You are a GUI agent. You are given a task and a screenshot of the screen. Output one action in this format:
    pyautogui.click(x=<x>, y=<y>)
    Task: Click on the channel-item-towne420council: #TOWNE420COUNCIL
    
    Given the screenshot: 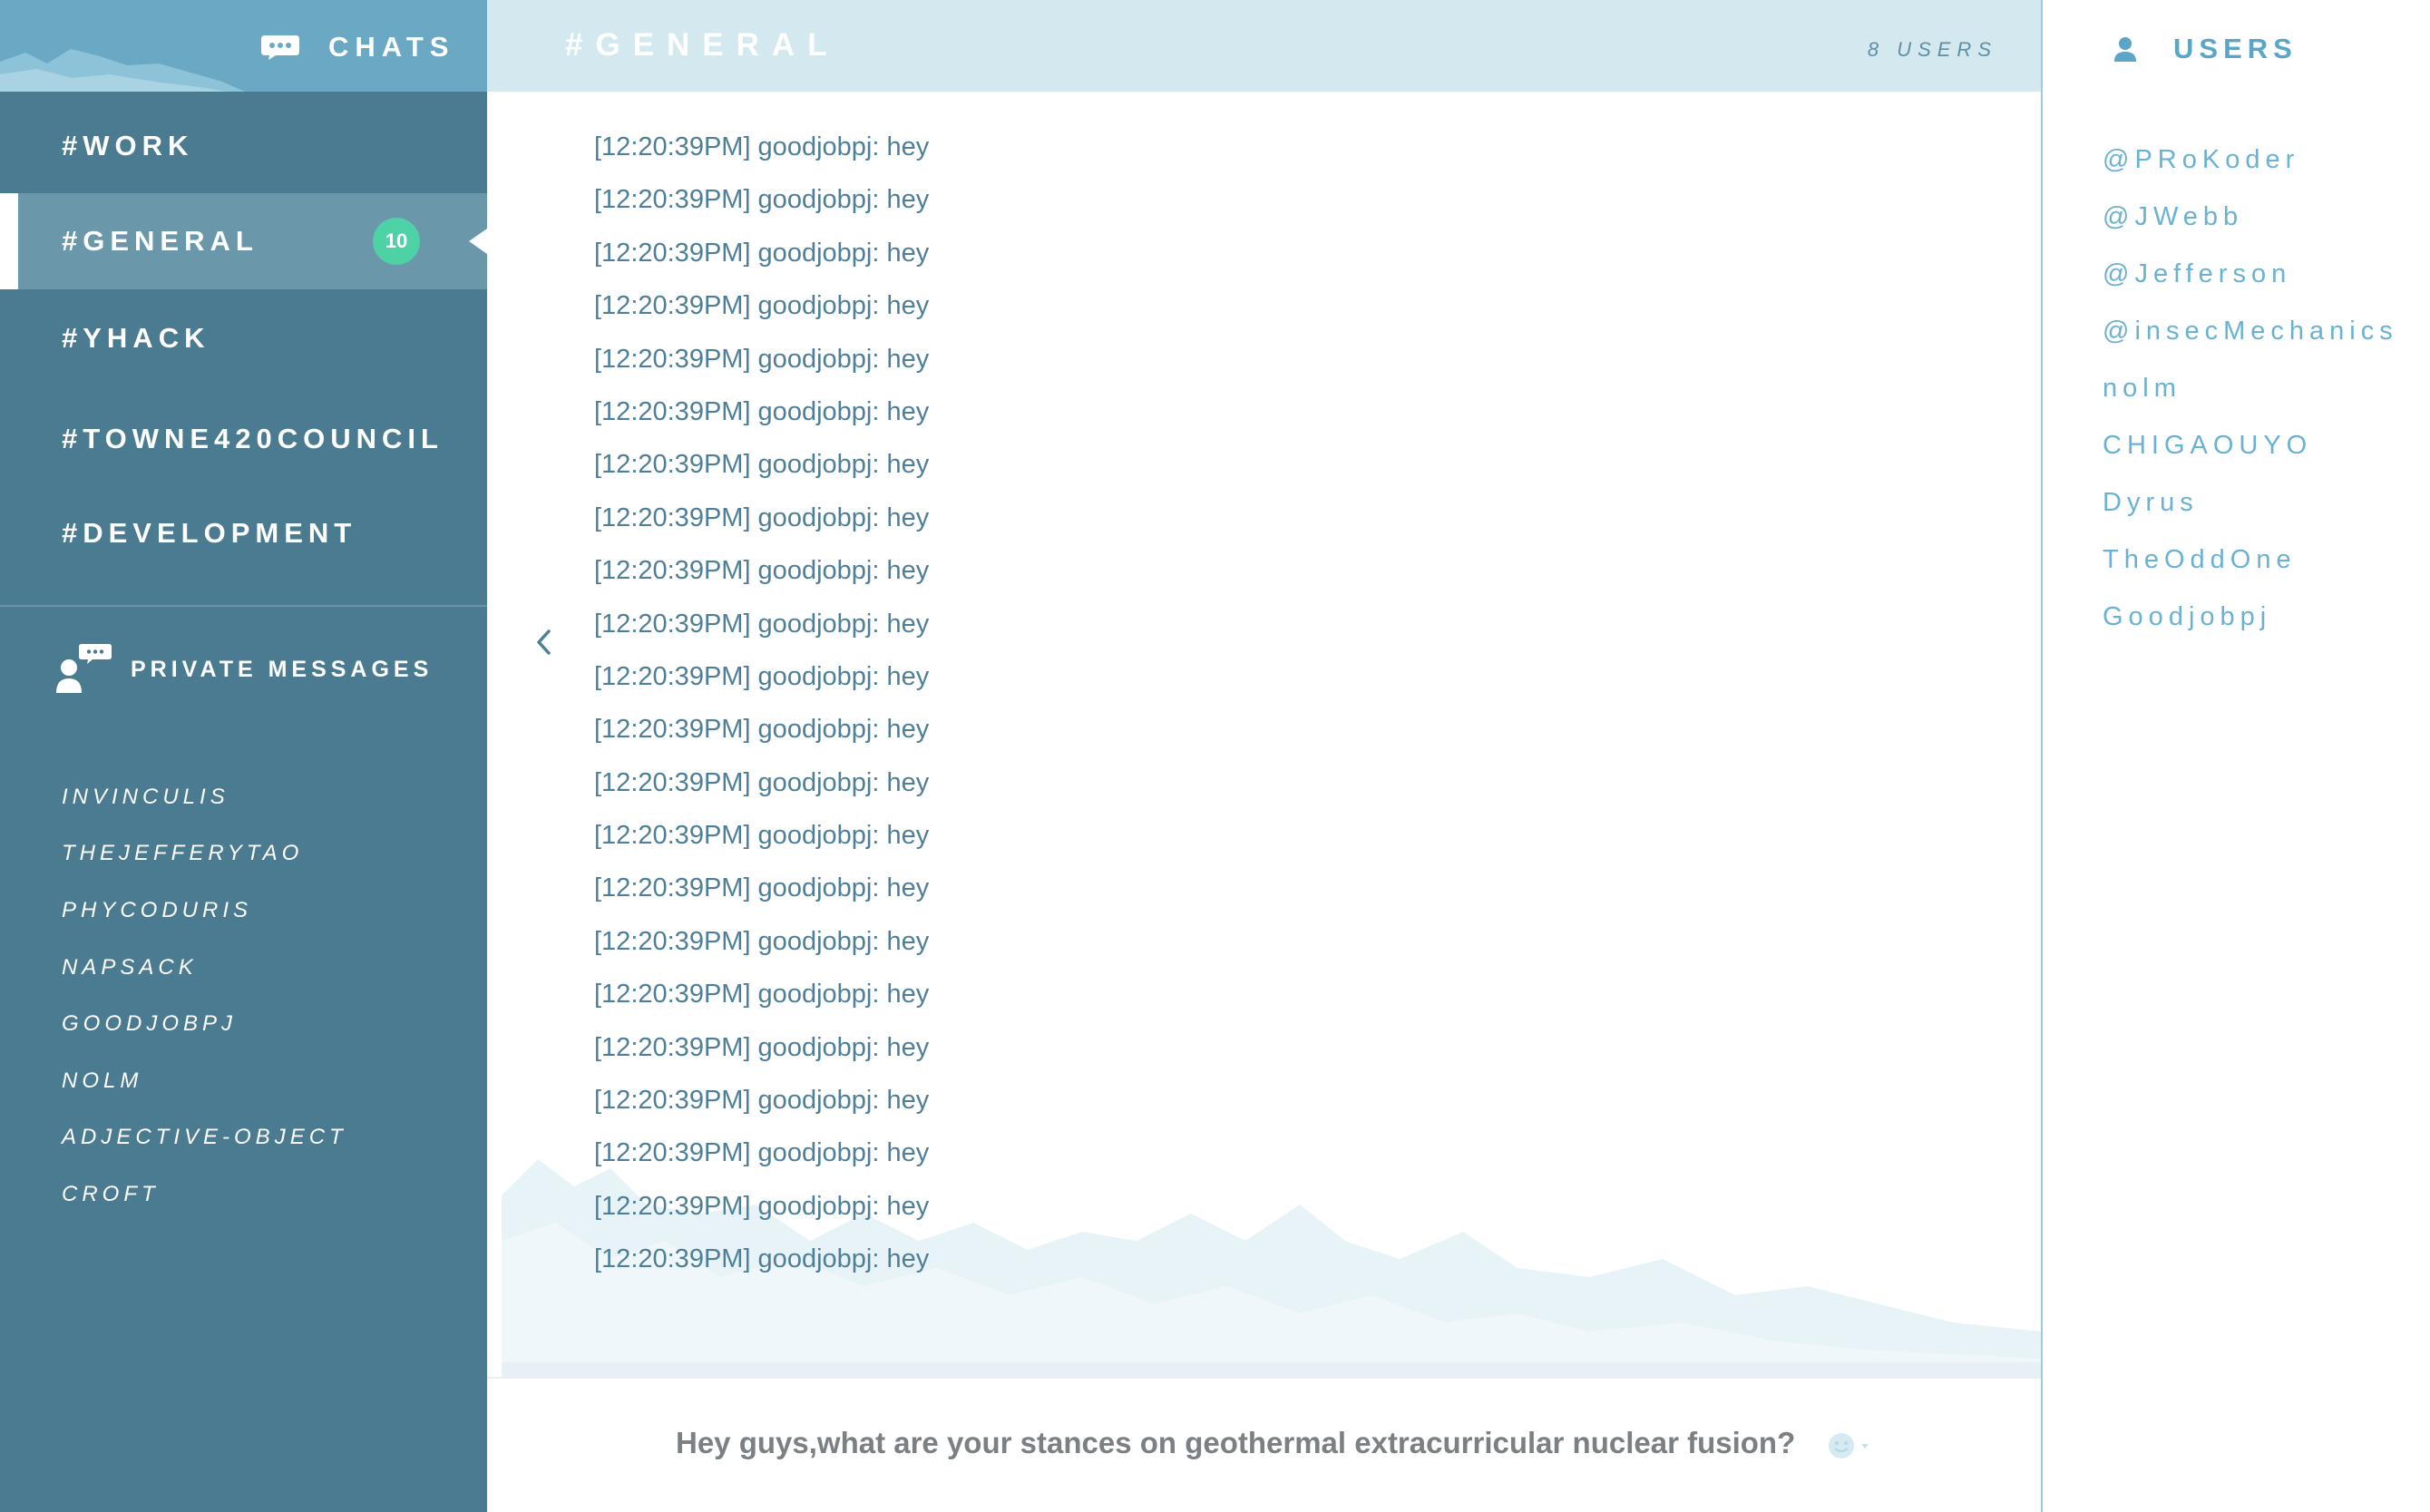 What is the action you would take?
    pyautogui.click(x=243, y=439)
    